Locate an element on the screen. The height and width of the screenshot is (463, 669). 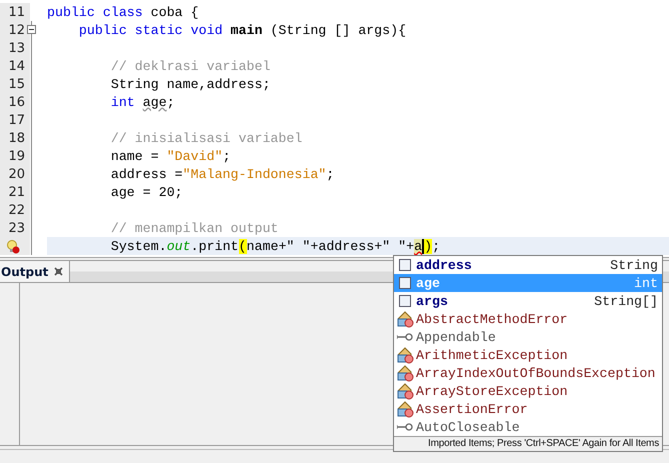
line-number: 16 is located at coordinates (16, 102).